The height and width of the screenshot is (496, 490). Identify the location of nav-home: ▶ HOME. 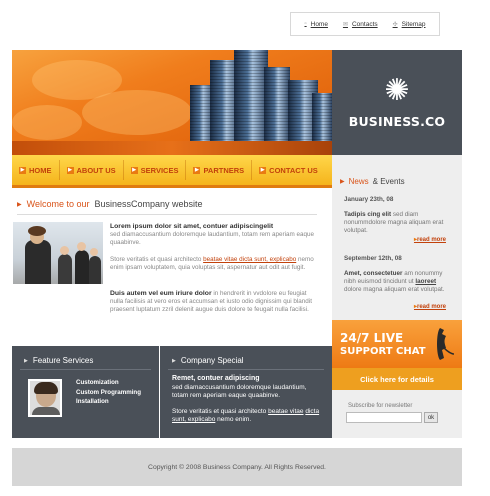
(36, 170).